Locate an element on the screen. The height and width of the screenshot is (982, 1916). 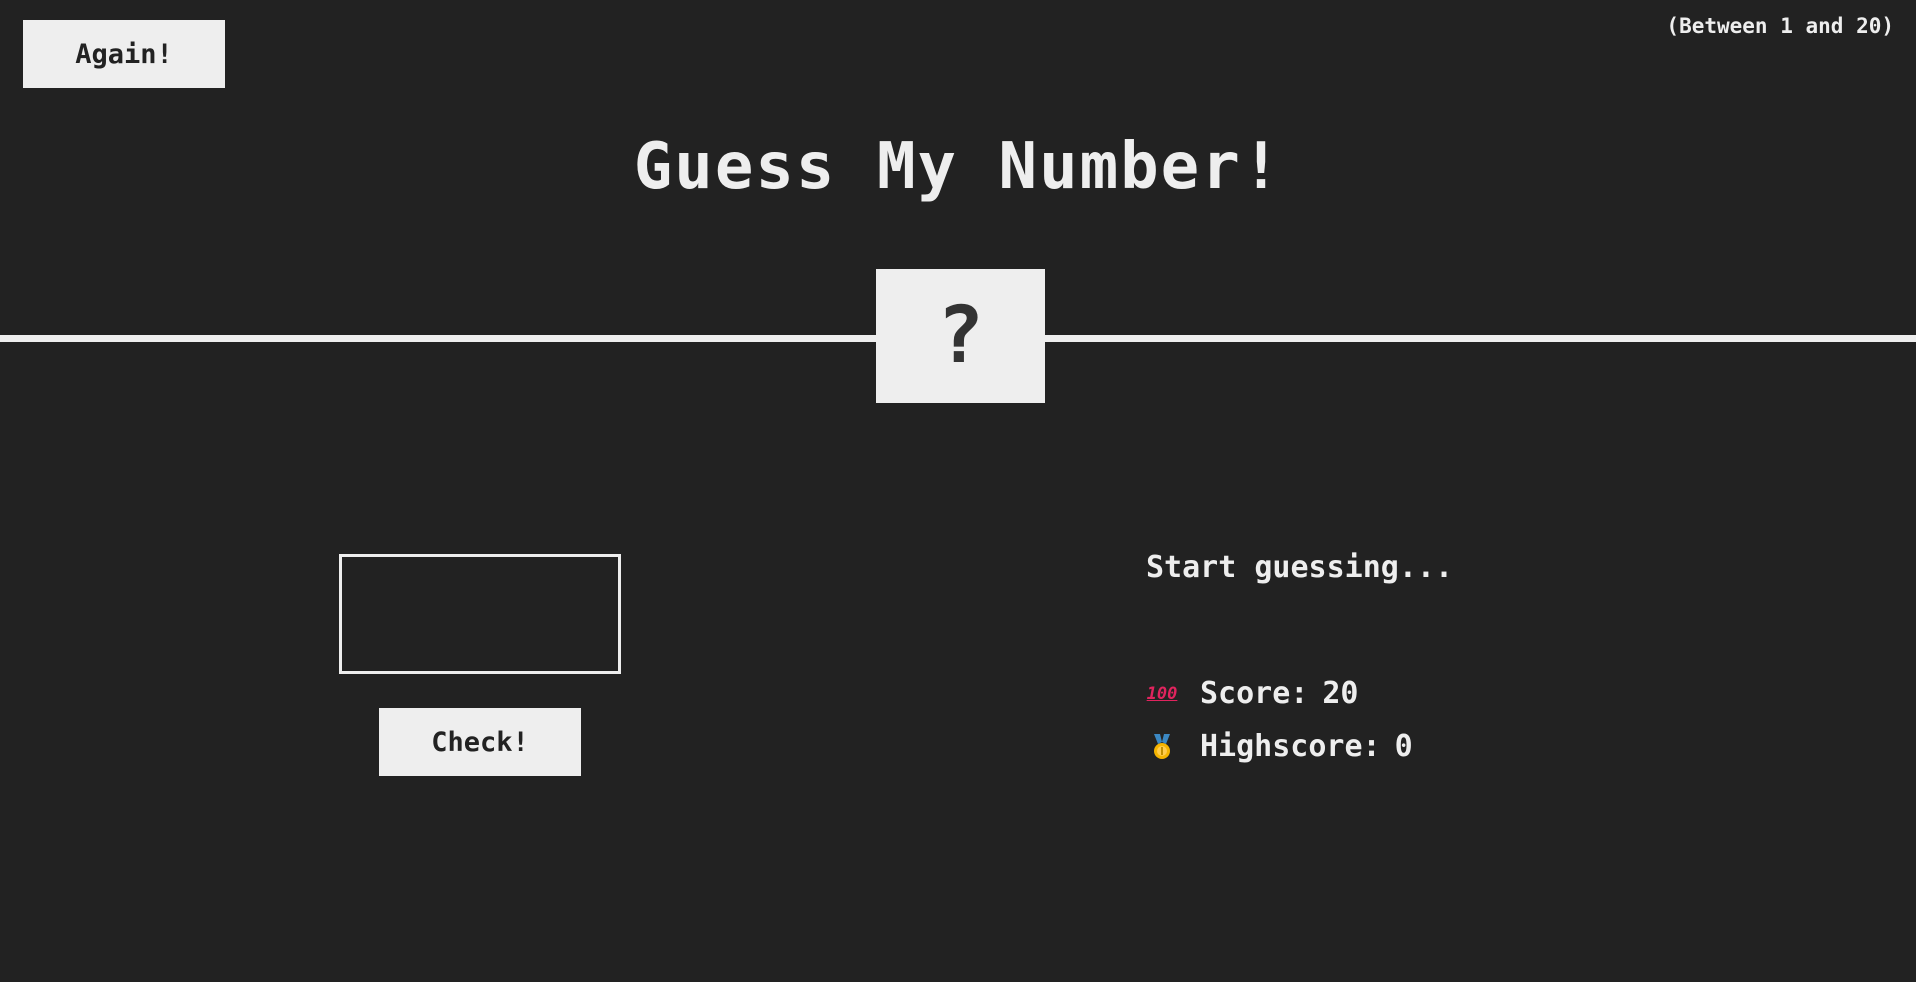
guess-input is located at coordinates (480, 614).